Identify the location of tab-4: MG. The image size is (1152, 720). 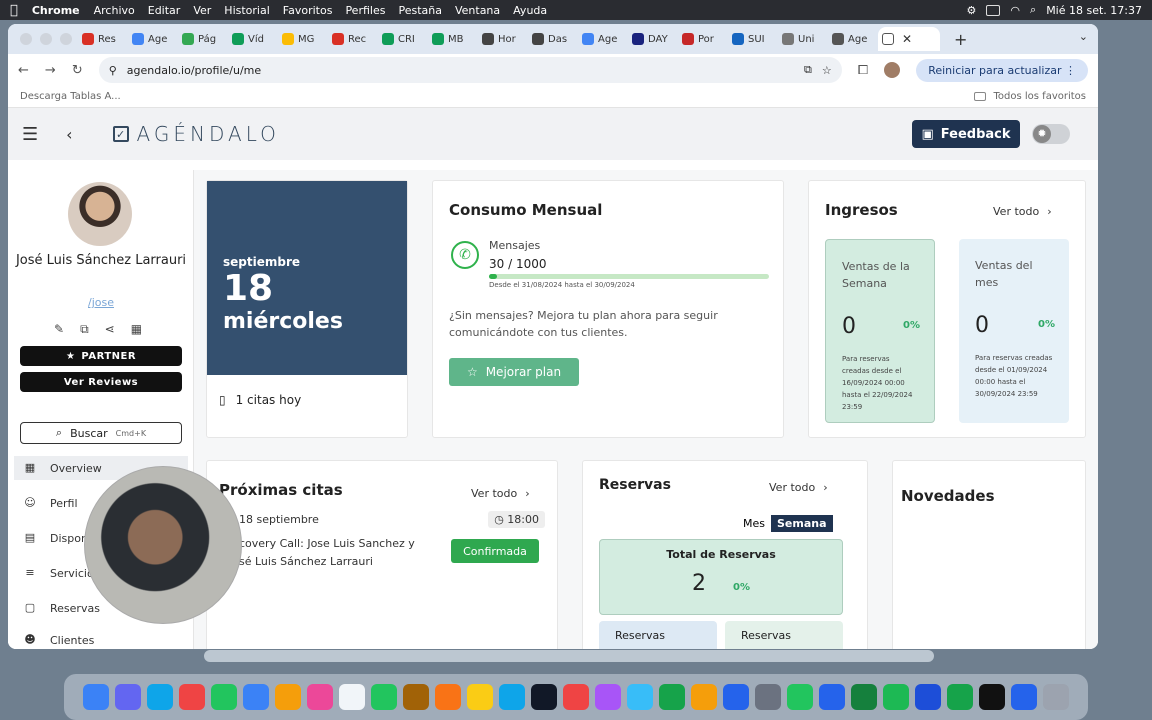
(302, 39).